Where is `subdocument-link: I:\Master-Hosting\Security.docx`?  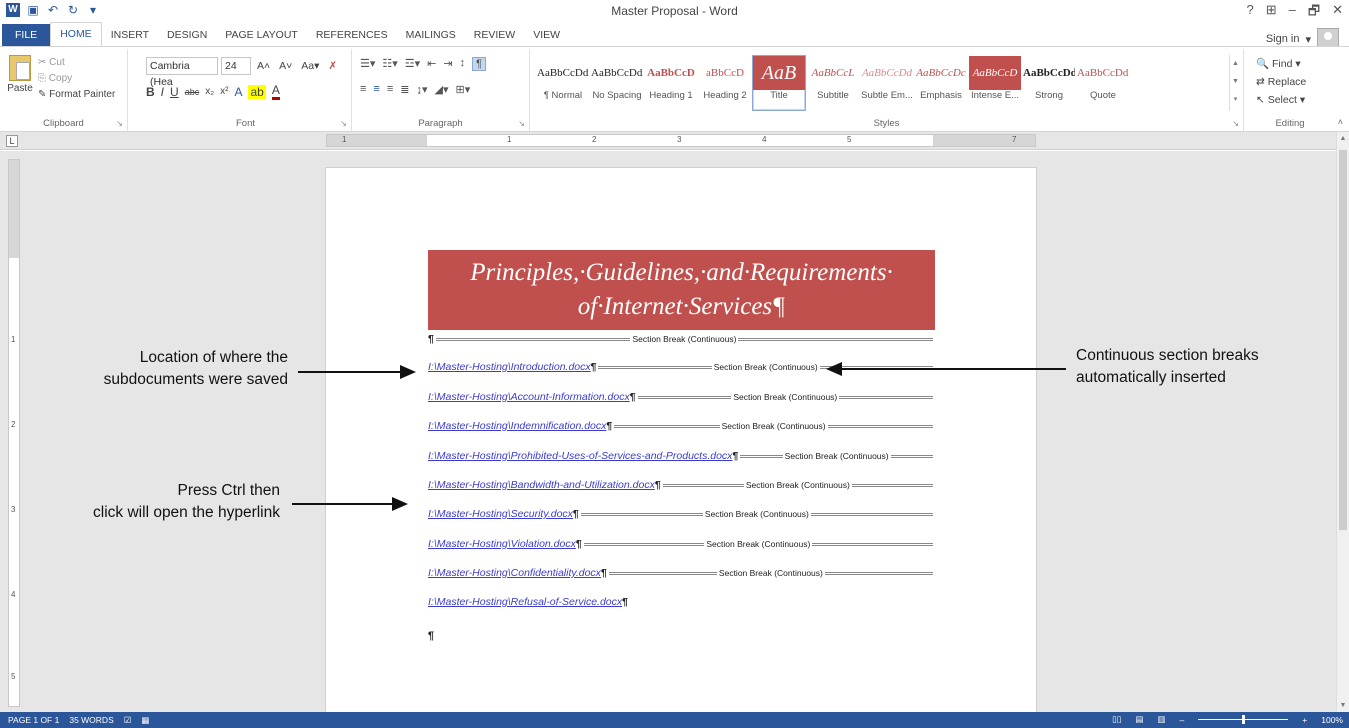 subdocument-link: I:\Master-Hosting\Security.docx is located at coordinates (500, 514).